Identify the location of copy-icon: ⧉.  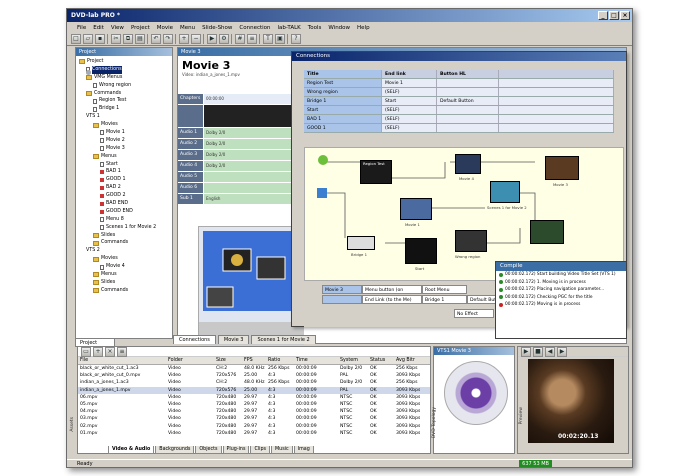
(128, 39).